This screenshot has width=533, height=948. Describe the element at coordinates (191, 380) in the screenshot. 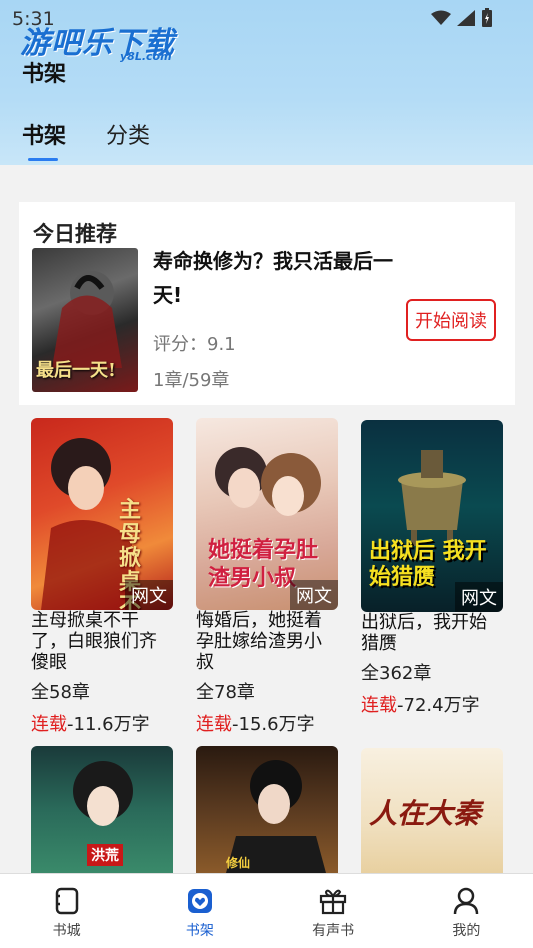

I see `reading-progress: 1章/59章` at that location.